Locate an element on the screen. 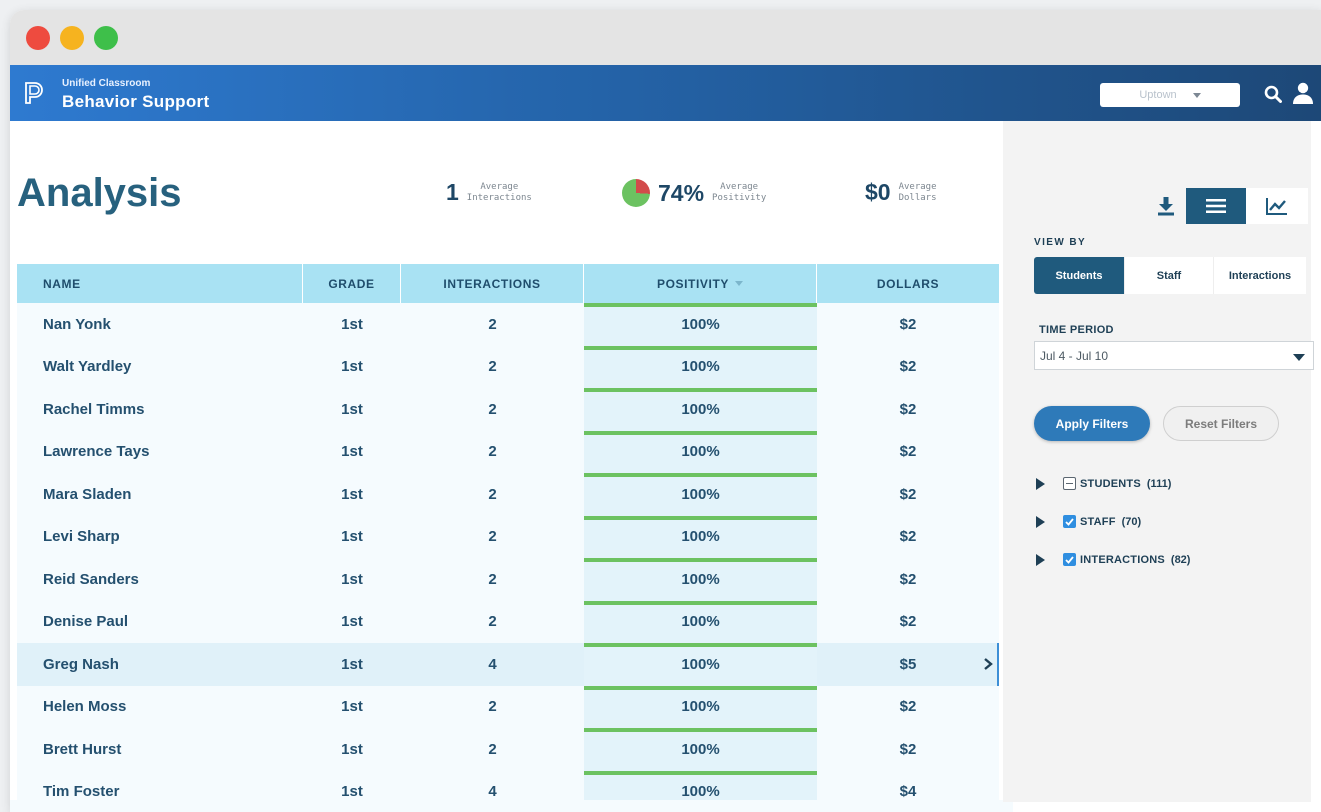 The width and height of the screenshot is (1321, 812). search-icon is located at coordinates (1273, 94).